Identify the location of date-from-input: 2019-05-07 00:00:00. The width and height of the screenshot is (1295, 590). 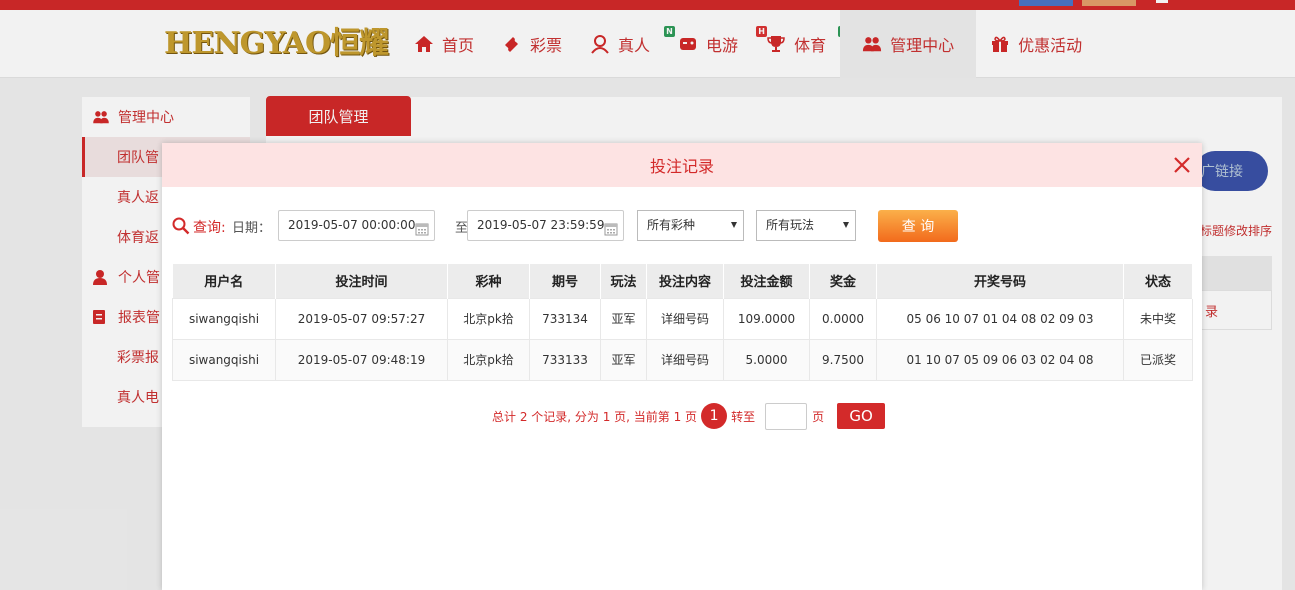
(356, 225).